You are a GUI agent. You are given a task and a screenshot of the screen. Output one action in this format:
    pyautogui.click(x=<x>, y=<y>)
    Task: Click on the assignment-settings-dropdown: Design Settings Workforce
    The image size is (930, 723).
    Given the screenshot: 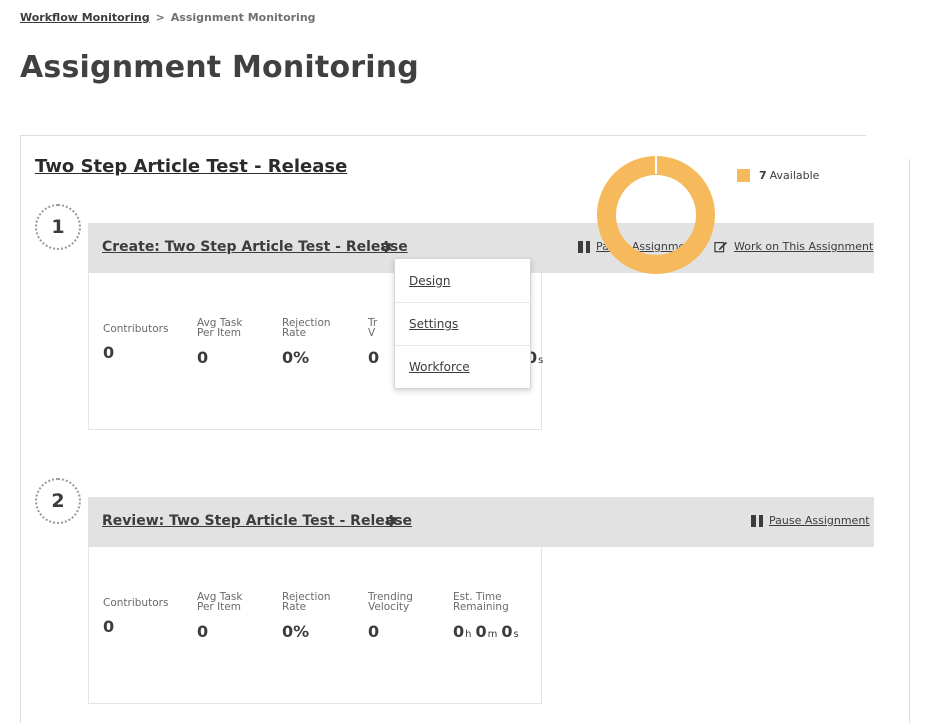 What is the action you would take?
    pyautogui.click(x=462, y=323)
    